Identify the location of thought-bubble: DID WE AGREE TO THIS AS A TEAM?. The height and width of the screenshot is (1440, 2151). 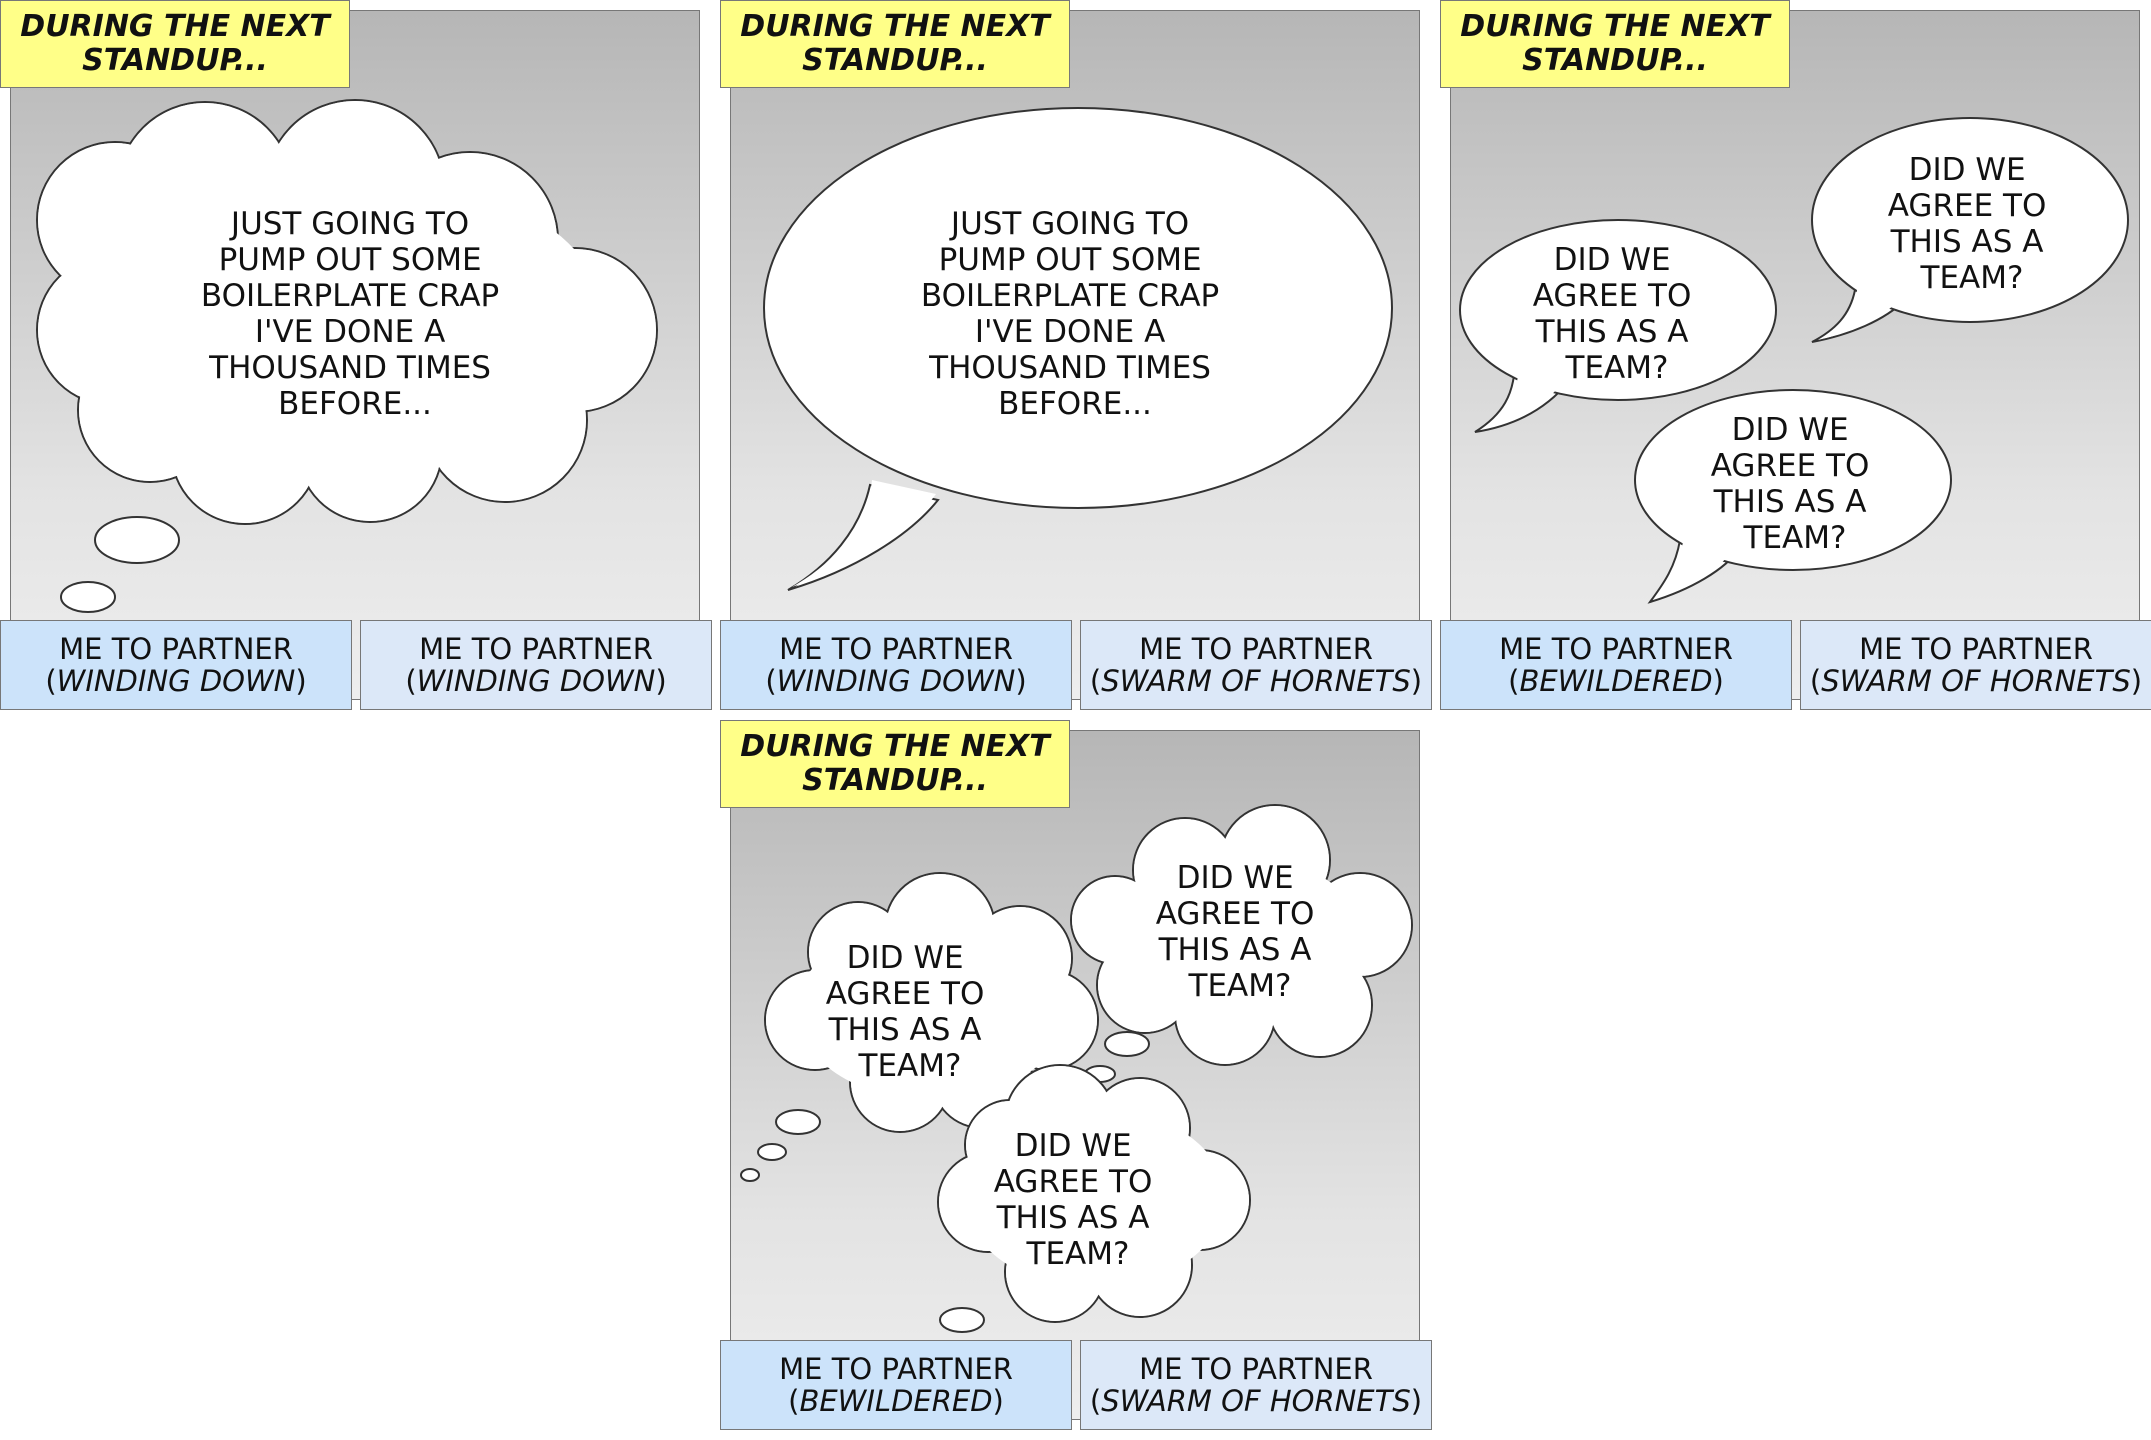
(1241, 943).